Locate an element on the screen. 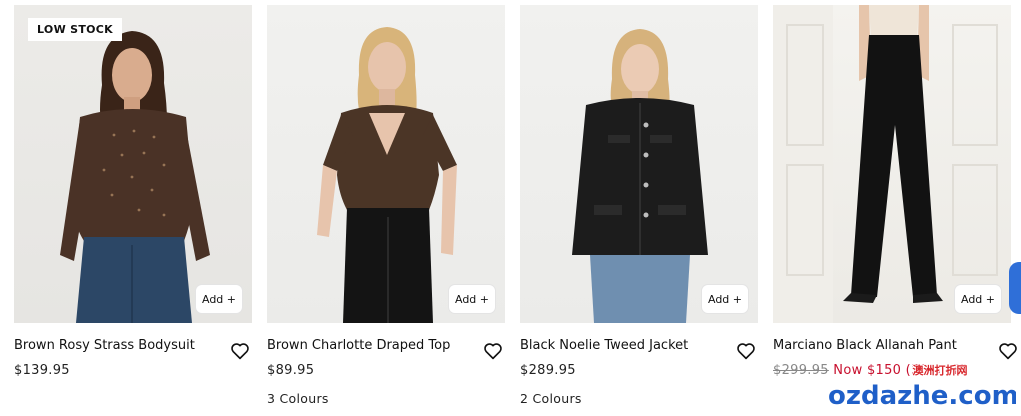 This screenshot has width=1021, height=416. product-name: Black Noelie Tweed Jacket is located at coordinates (604, 345).